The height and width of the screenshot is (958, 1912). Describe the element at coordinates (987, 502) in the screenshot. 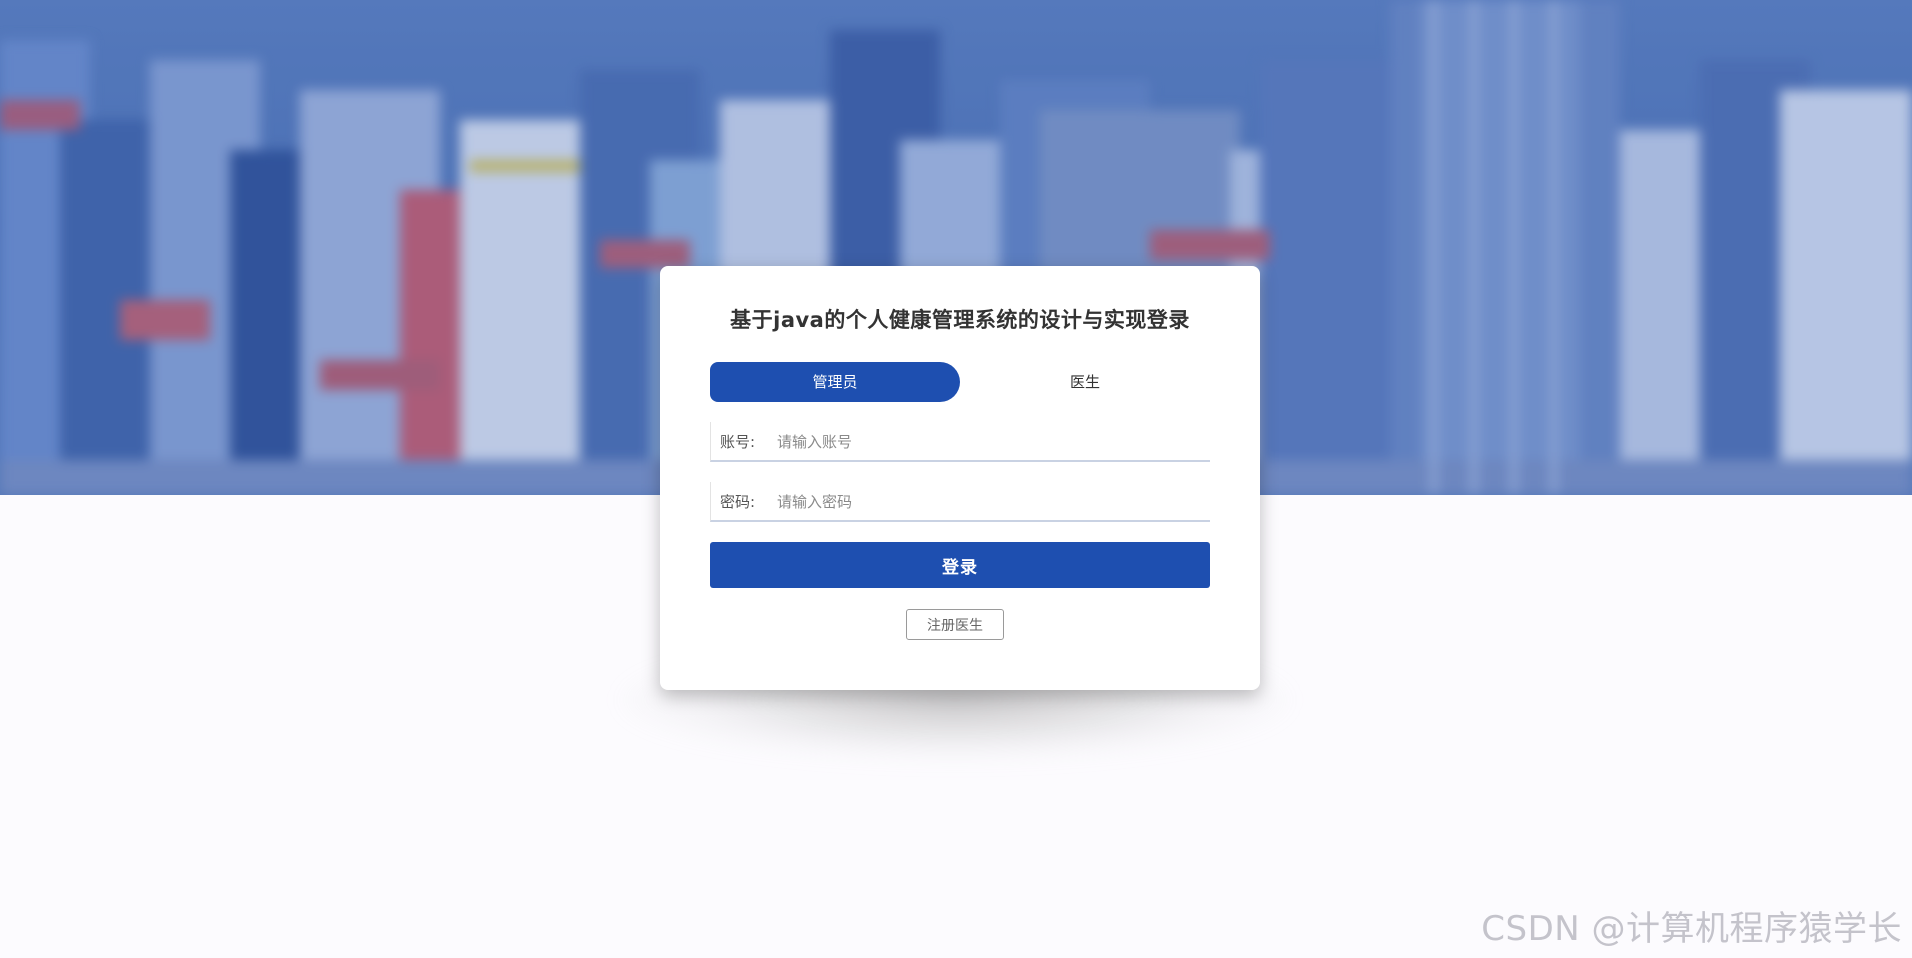

I see `password-input` at that location.